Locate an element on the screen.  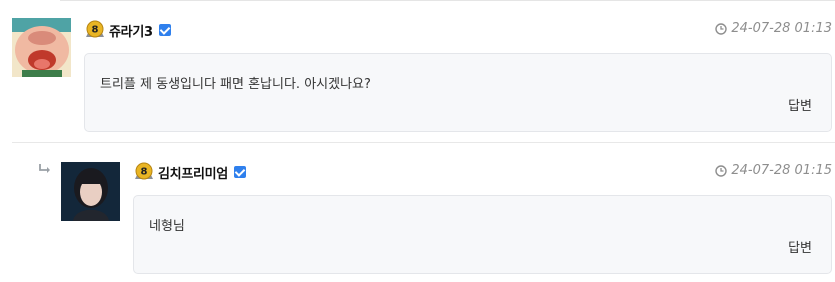
nickname: 김치프리미엄 is located at coordinates (193, 172).